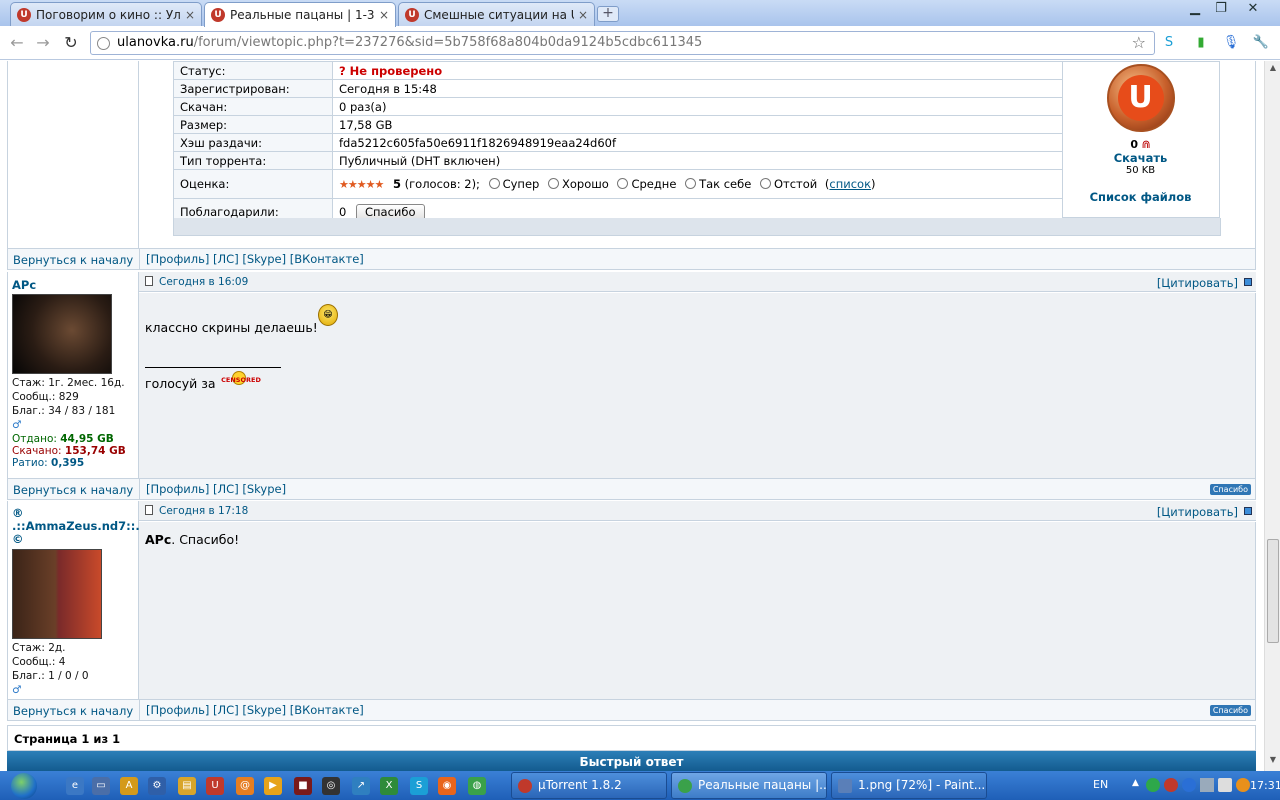  I want to click on rating-option-label: Супер, so click(521, 184).